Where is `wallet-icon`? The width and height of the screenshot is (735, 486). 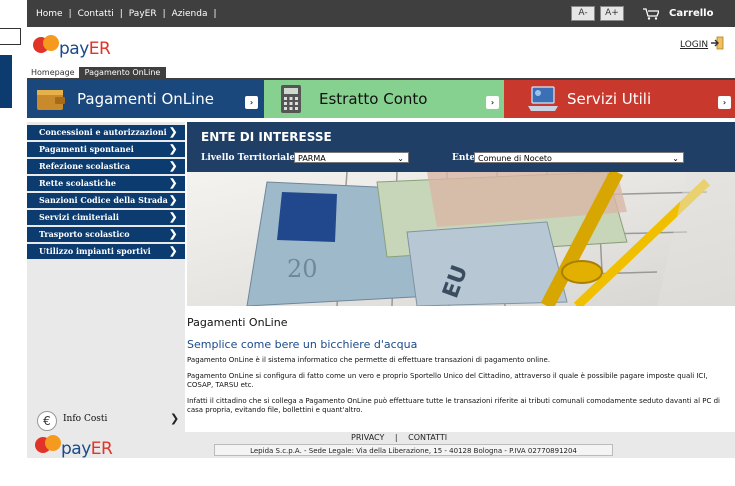 wallet-icon is located at coordinates (51, 100).